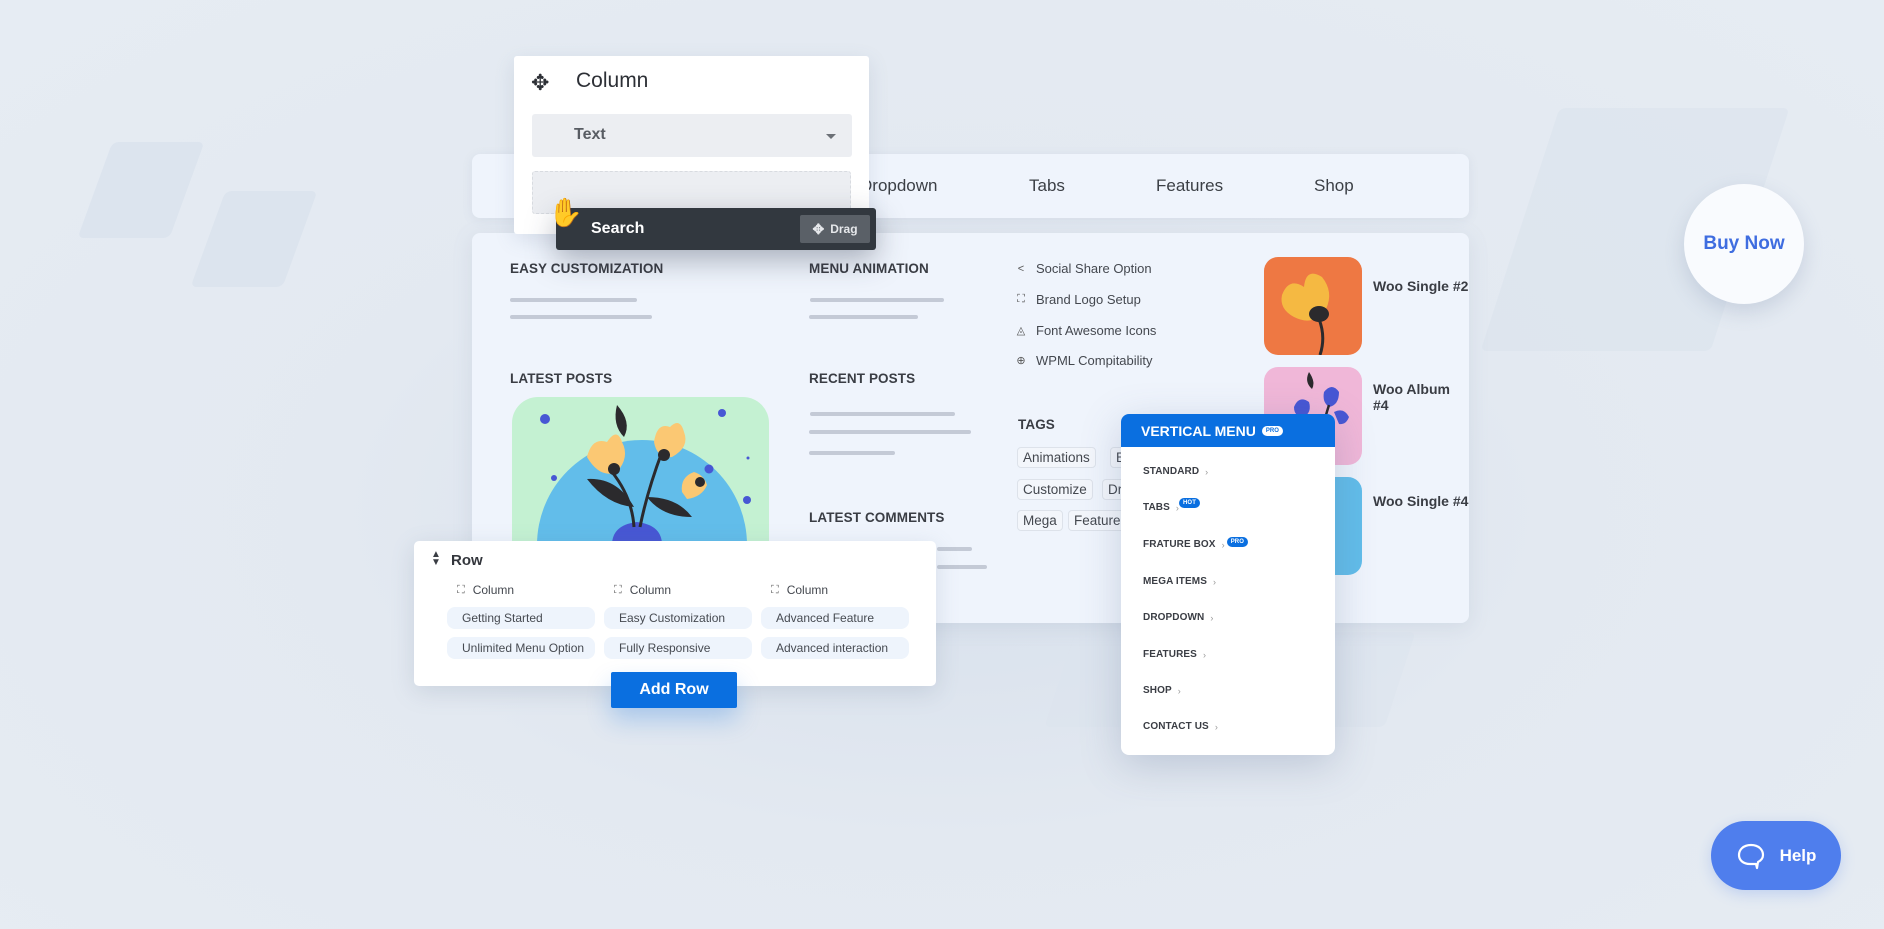 This screenshot has width=1884, height=929. Describe the element at coordinates (1744, 244) in the screenshot. I see `buy-now-button: Buy Now` at that location.